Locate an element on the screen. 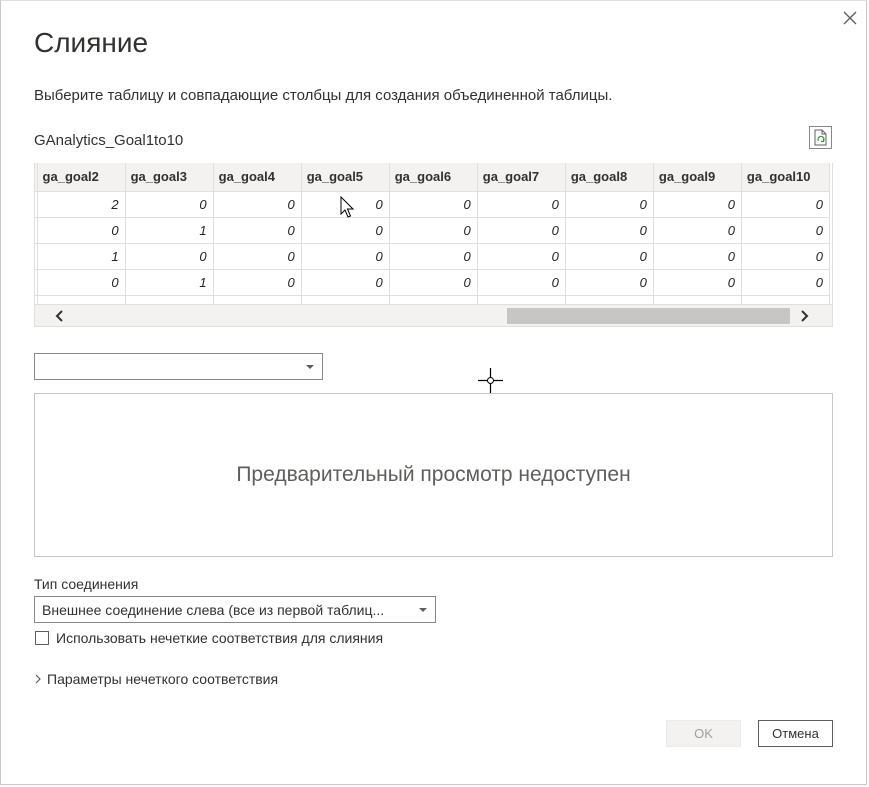 The height and width of the screenshot is (787, 869). ok-button: OK is located at coordinates (703, 733).